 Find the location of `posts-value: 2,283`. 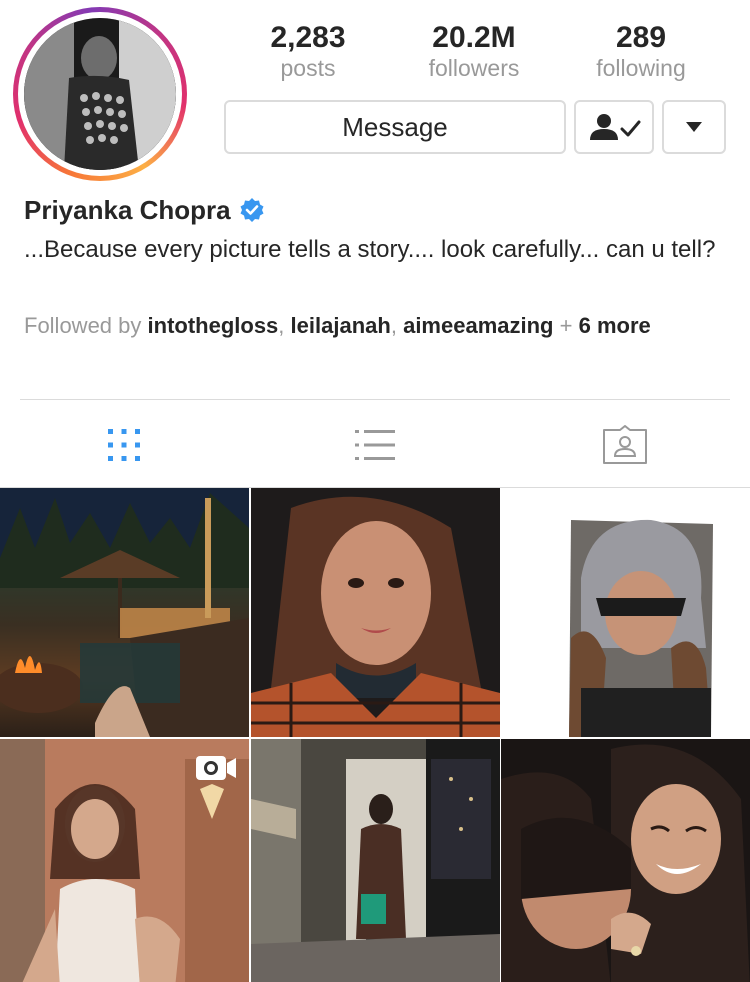

posts-value: 2,283 is located at coordinates (308, 37).